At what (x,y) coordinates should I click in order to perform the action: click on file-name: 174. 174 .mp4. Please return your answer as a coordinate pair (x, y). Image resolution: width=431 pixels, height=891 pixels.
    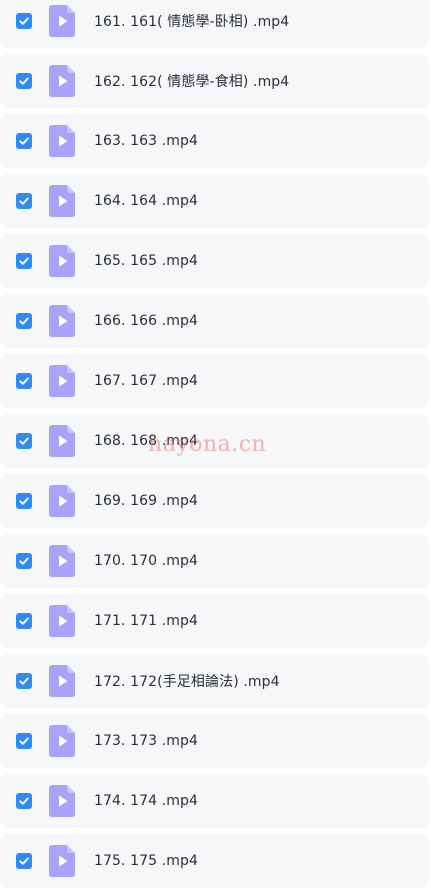
    Looking at the image, I should click on (146, 801).